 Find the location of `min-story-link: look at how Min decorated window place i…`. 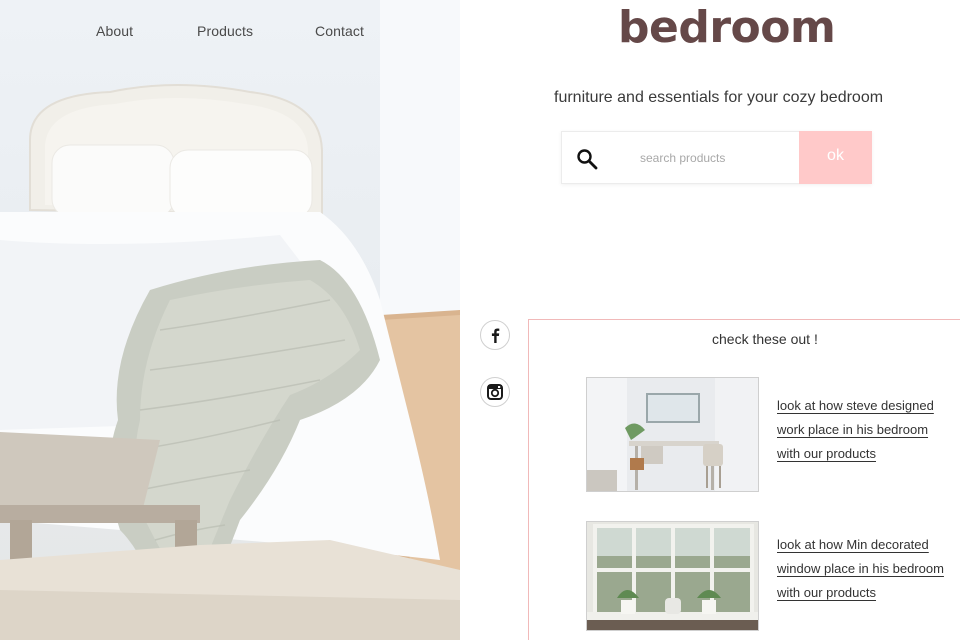

min-story-link: look at how Min decorated window place i… is located at coordinates (862, 569).